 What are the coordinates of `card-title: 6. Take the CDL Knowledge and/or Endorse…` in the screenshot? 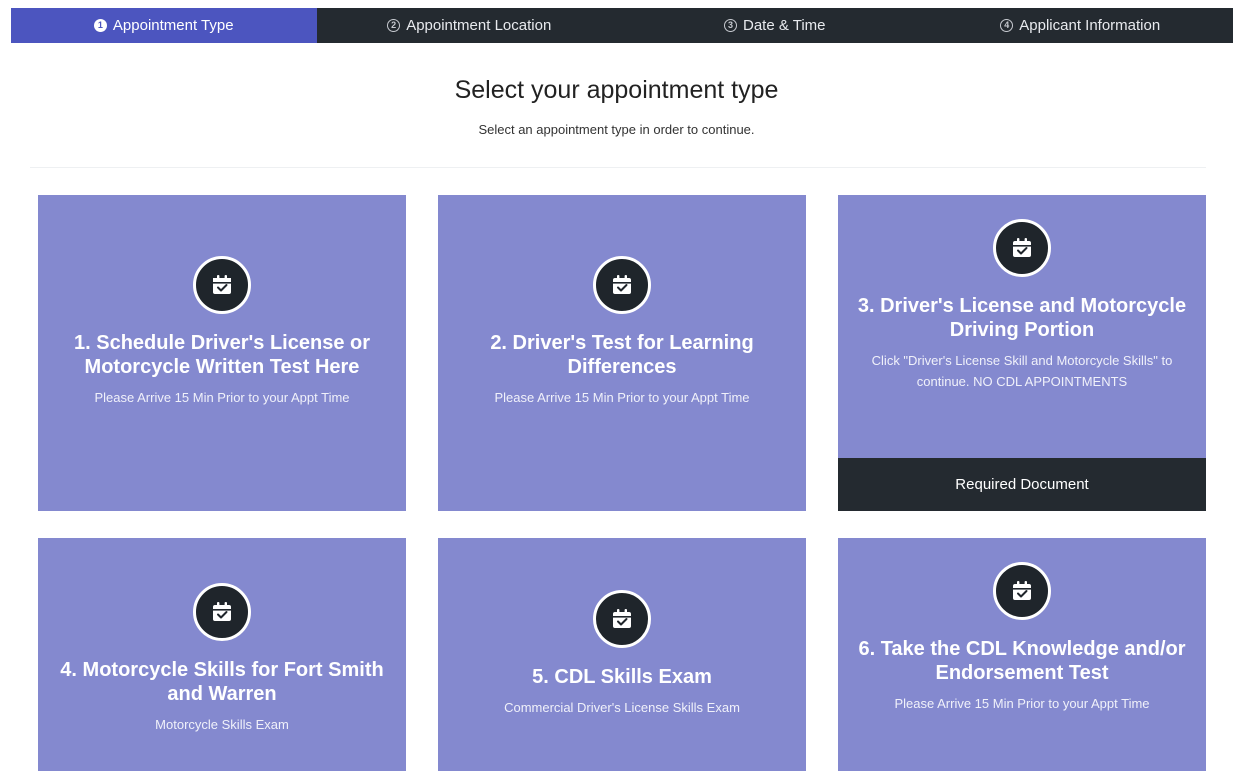 It's located at (1022, 661).